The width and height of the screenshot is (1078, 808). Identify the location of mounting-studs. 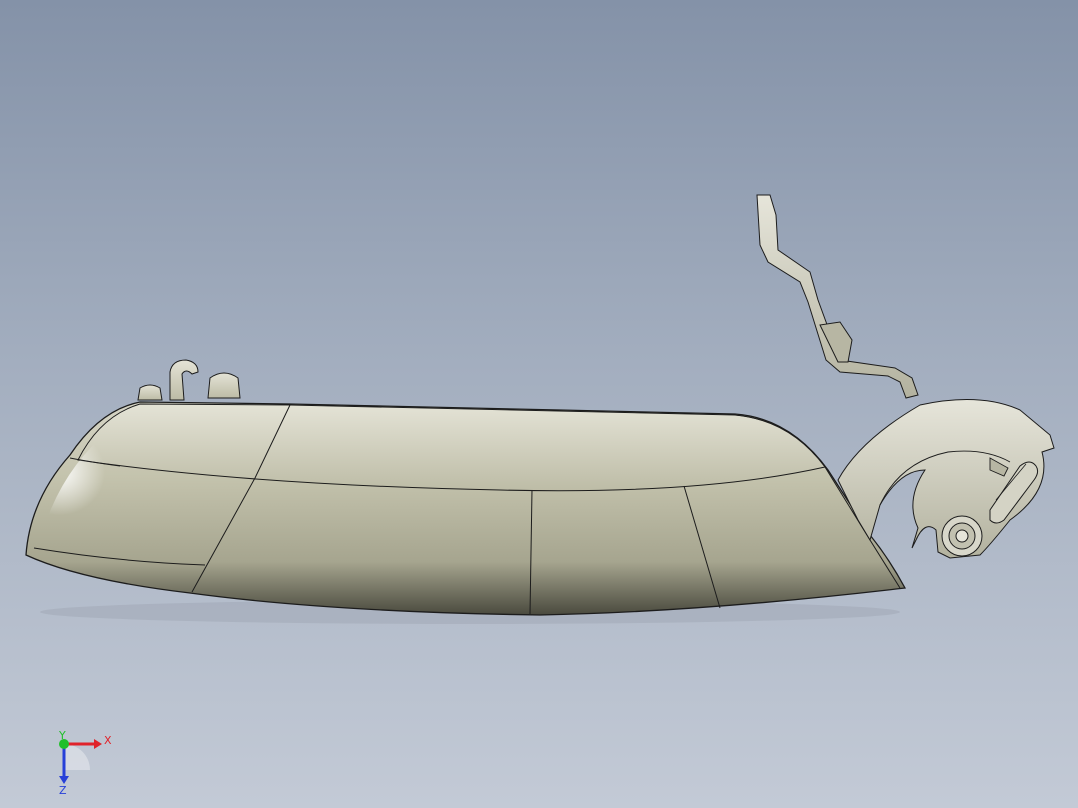
(189, 380).